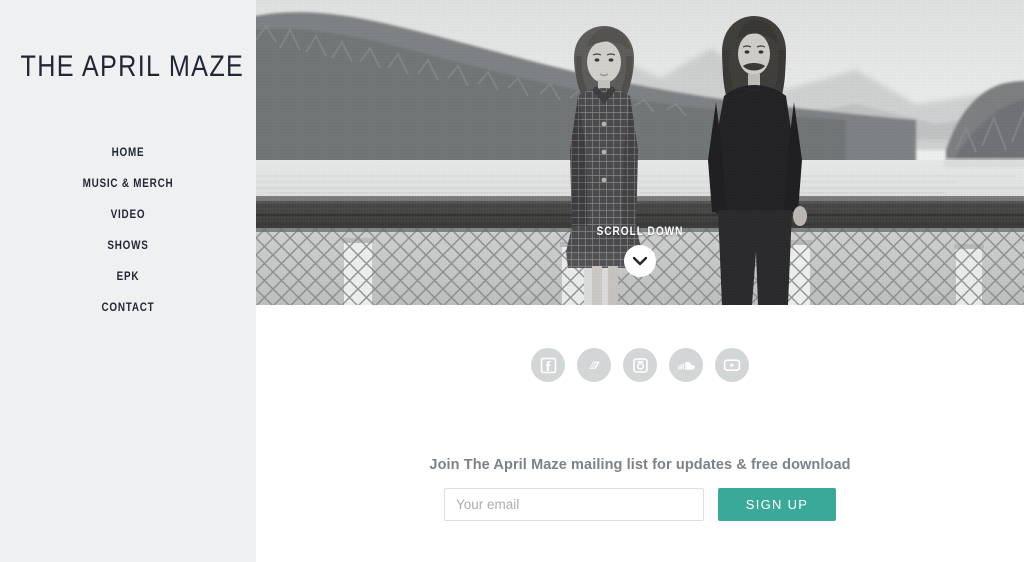  I want to click on social-links, so click(640, 365).